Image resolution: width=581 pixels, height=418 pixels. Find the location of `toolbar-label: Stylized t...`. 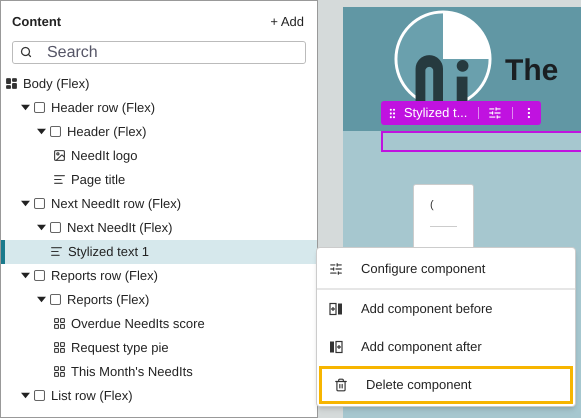

toolbar-label: Stylized t... is located at coordinates (436, 113).